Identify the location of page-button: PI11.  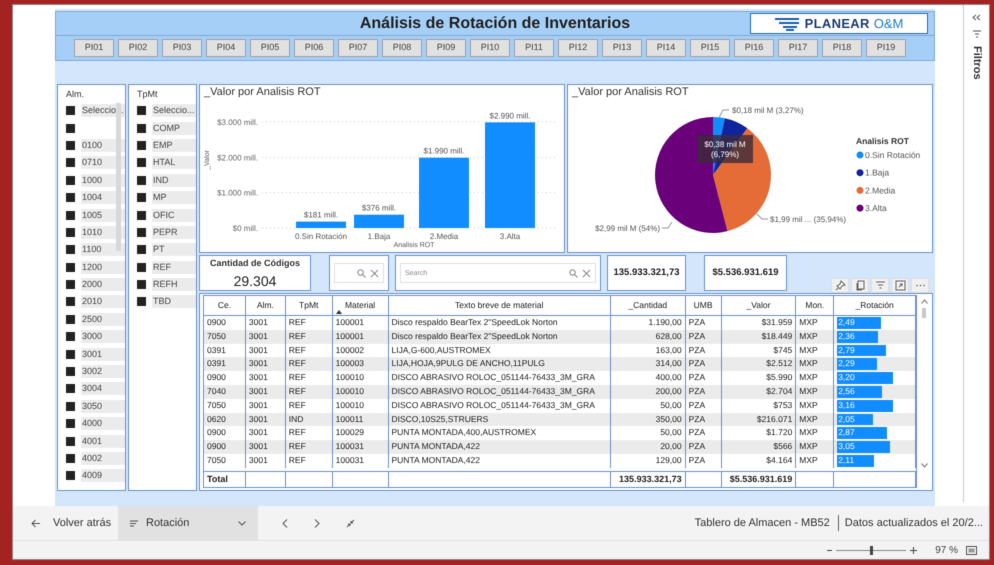
(534, 48).